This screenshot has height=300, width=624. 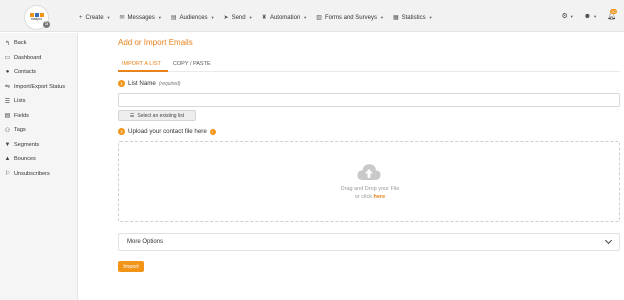 I want to click on more-options-accordion: More Options, so click(x=369, y=242).